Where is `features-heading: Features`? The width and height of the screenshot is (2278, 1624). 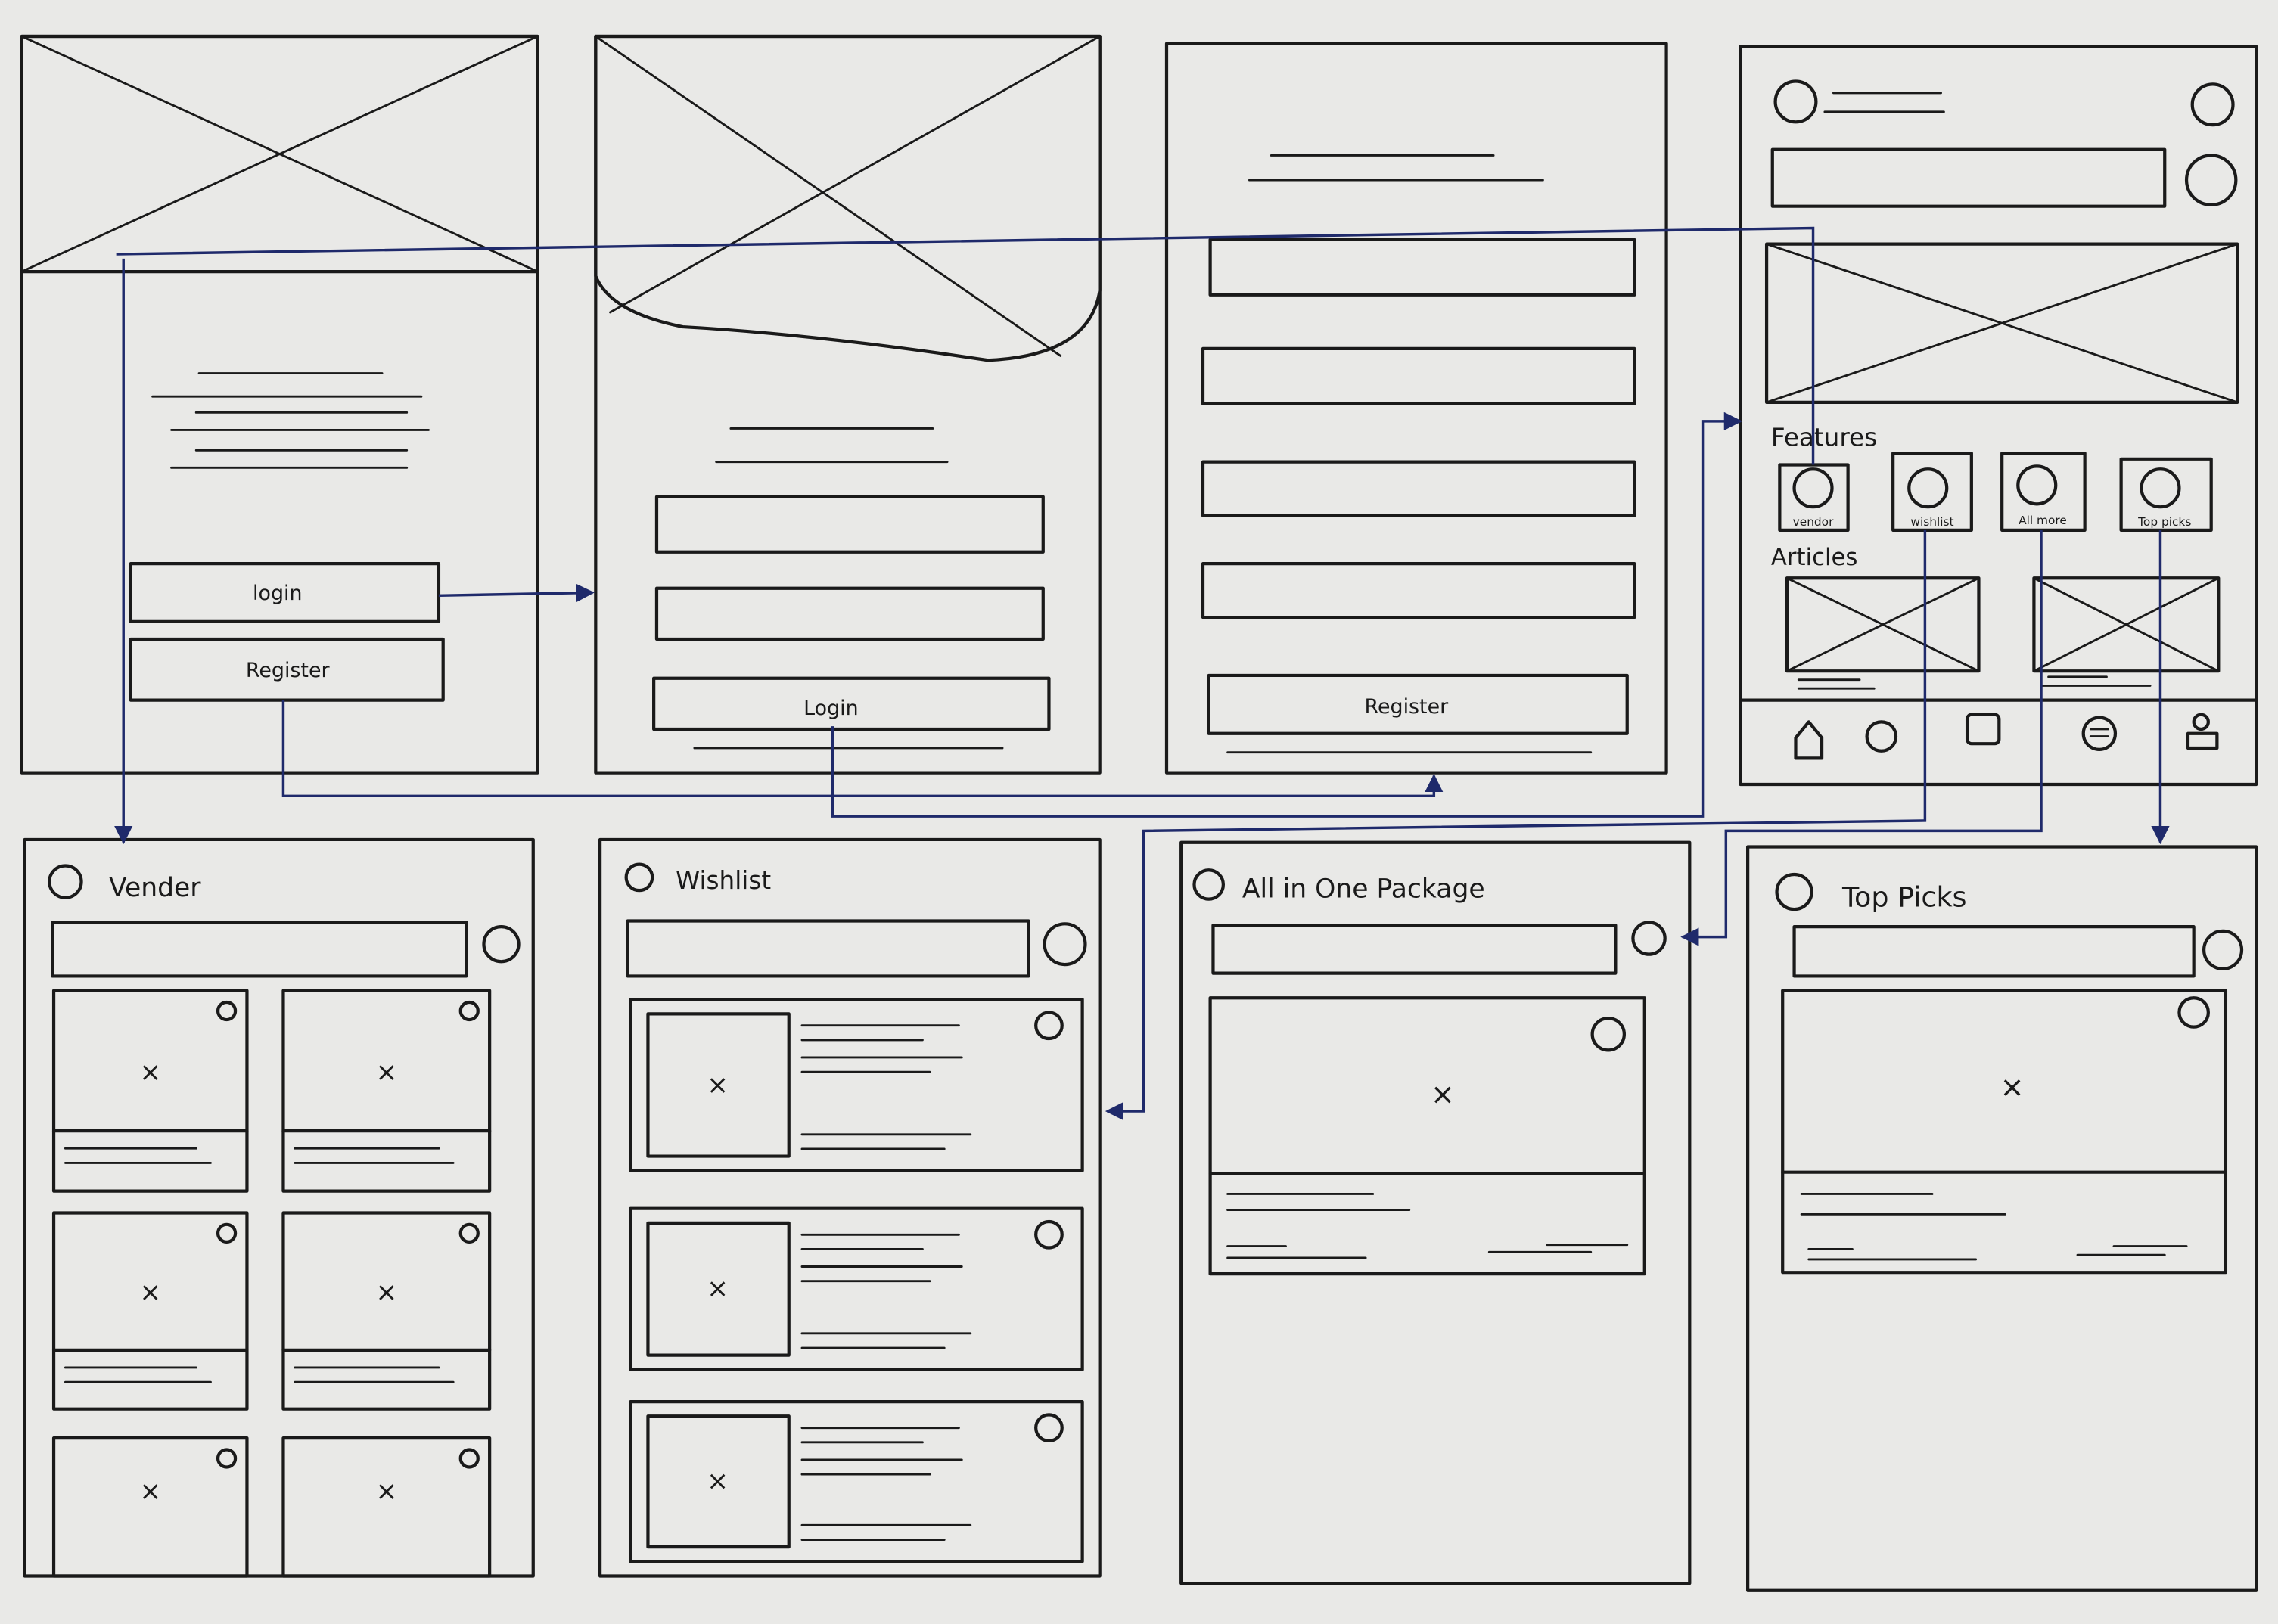
features-heading: Features is located at coordinates (1824, 438).